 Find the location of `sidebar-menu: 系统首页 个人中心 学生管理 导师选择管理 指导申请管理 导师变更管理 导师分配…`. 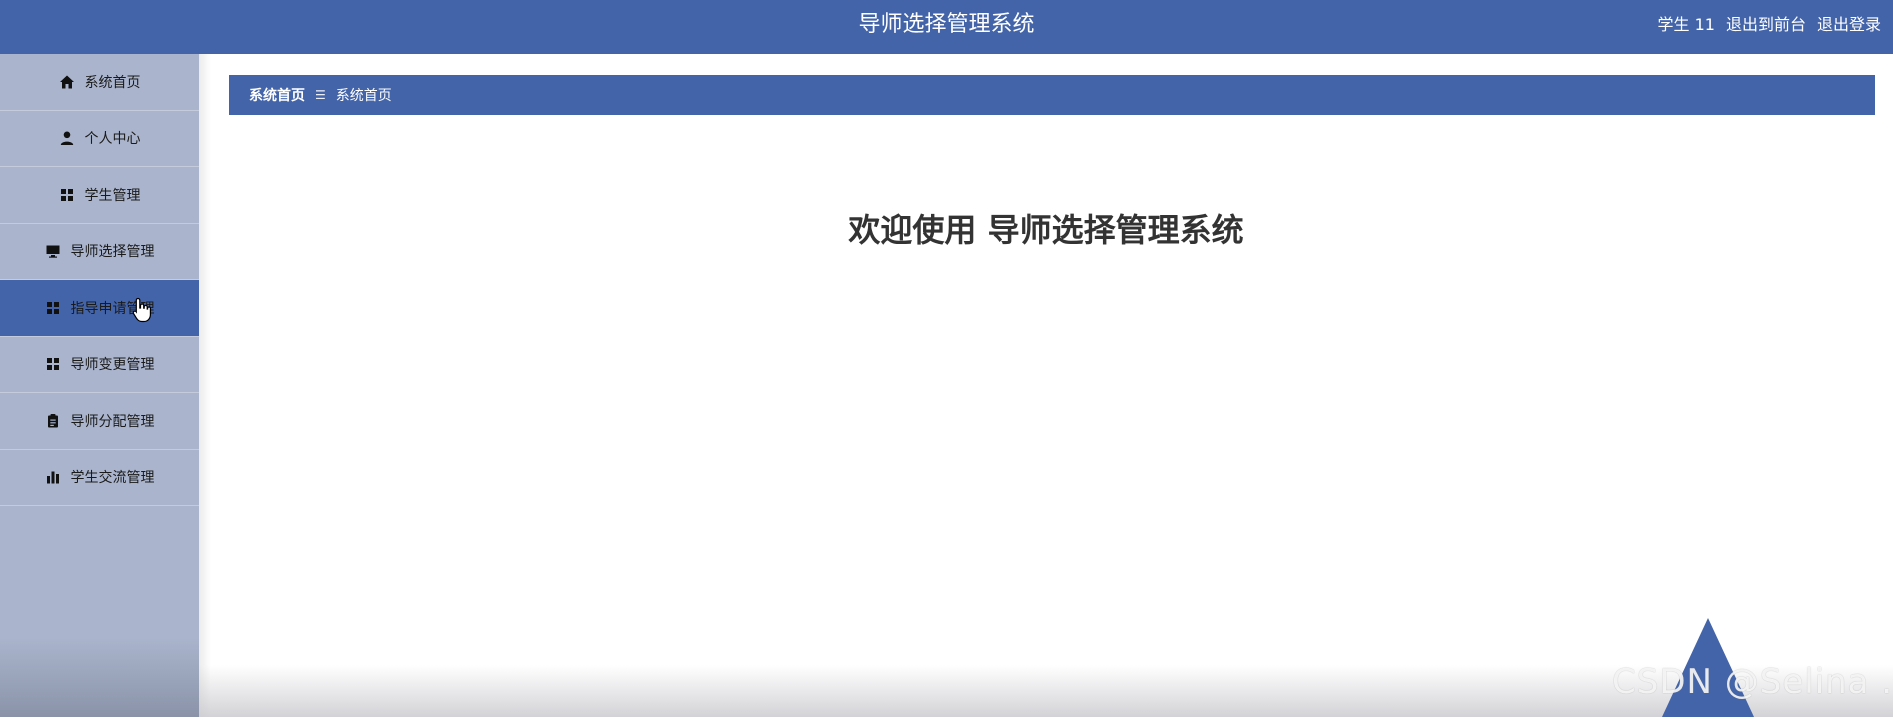

sidebar-menu: 系统首页 个人中心 学生管理 导师选择管理 指导申请管理 导师变更管理 导师分配… is located at coordinates (99, 385).